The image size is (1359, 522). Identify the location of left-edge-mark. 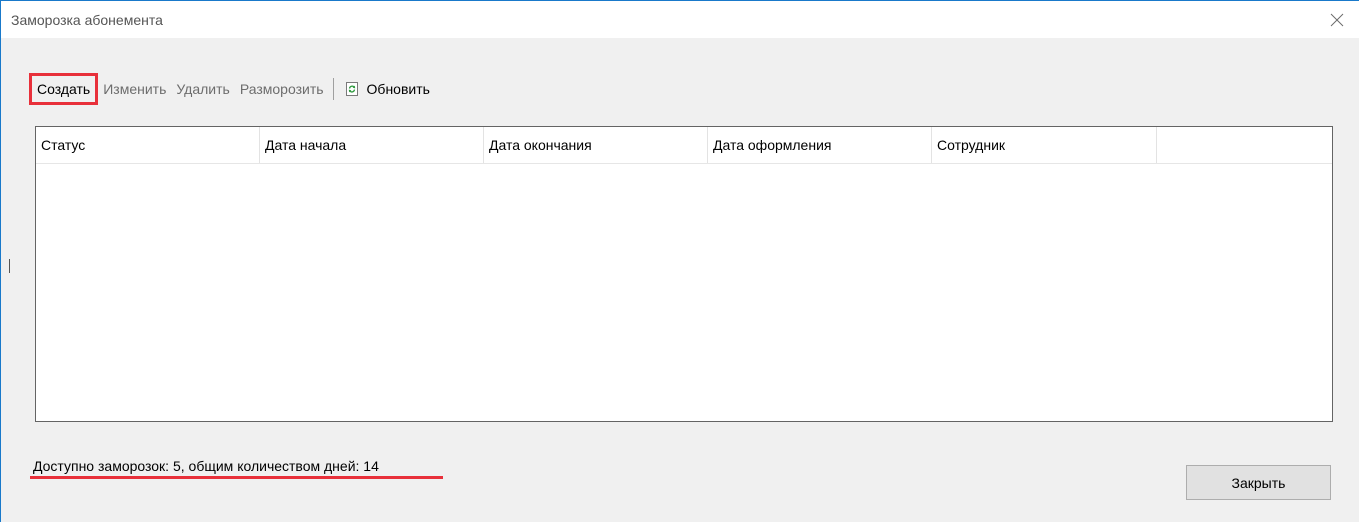
(9, 266).